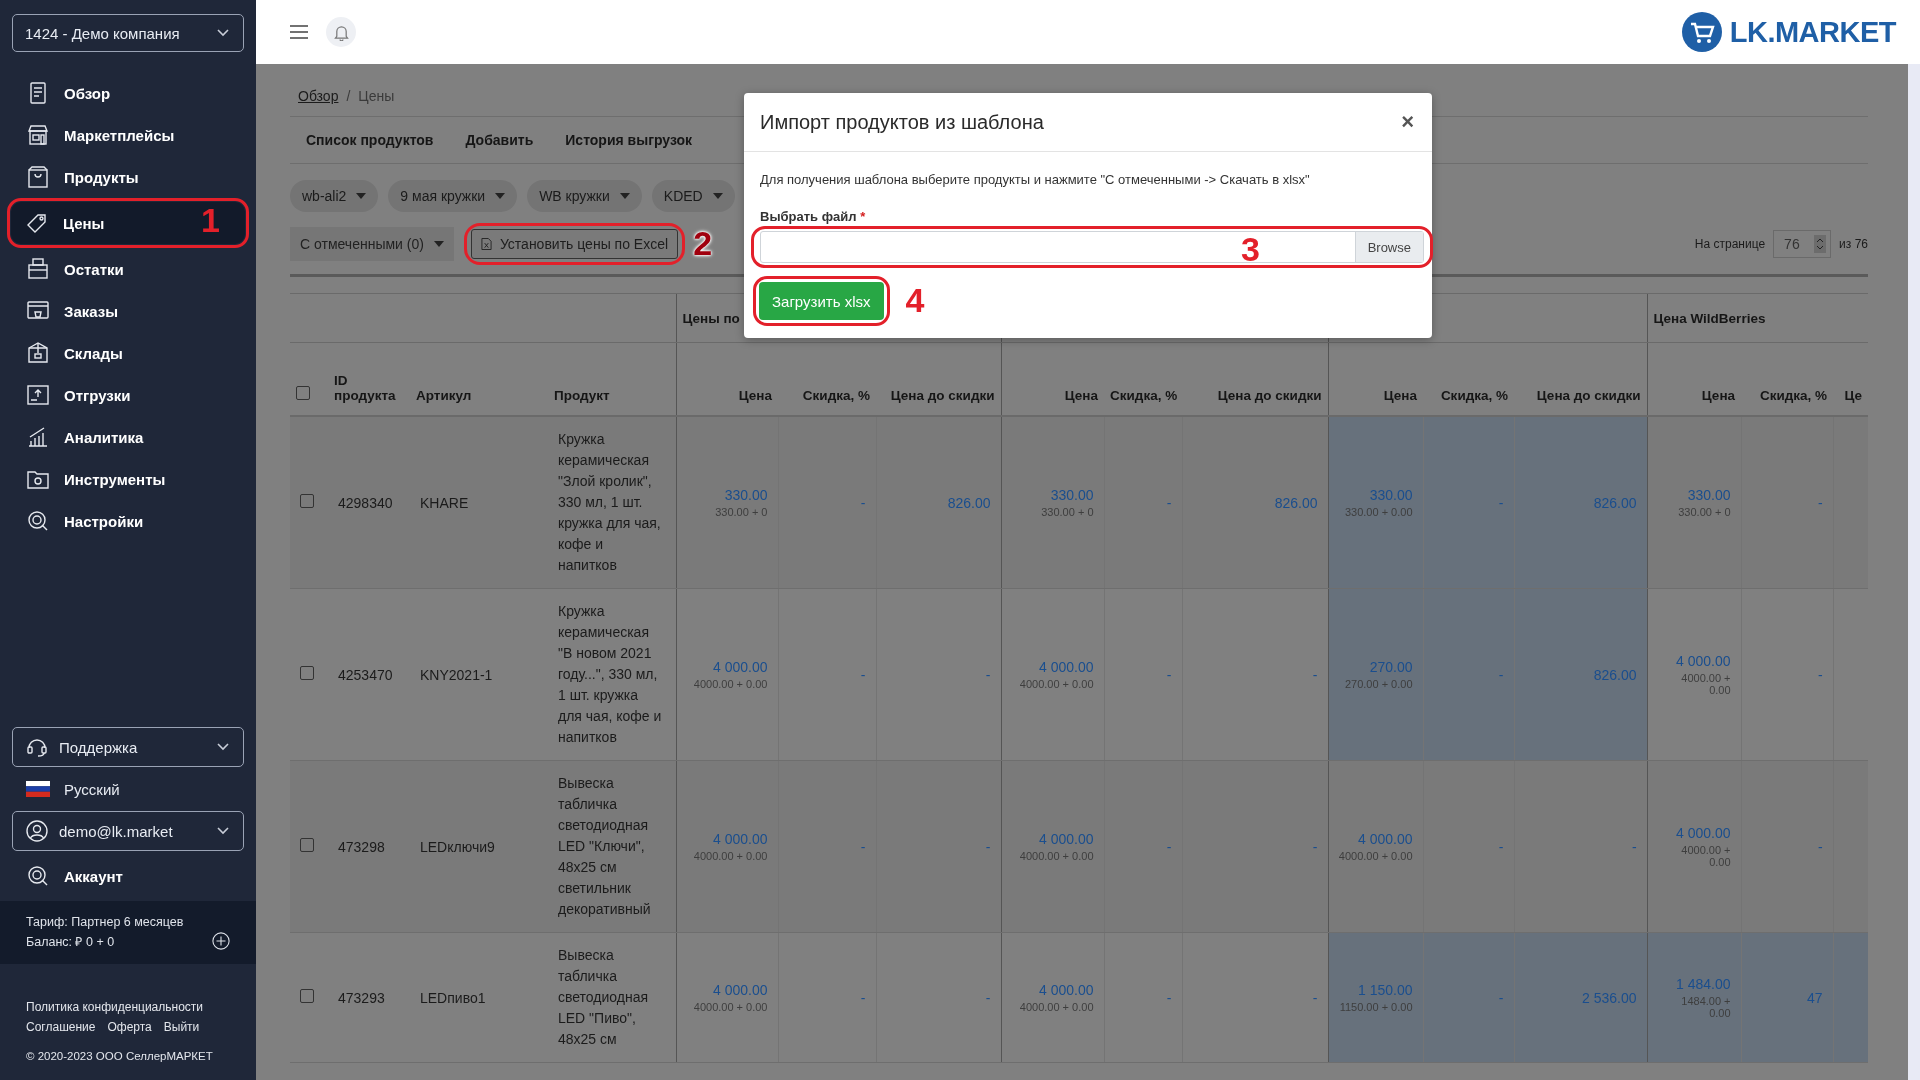 This screenshot has height=1080, width=1920. Describe the element at coordinates (582, 395) in the screenshot. I see `column-header: Продукт` at that location.